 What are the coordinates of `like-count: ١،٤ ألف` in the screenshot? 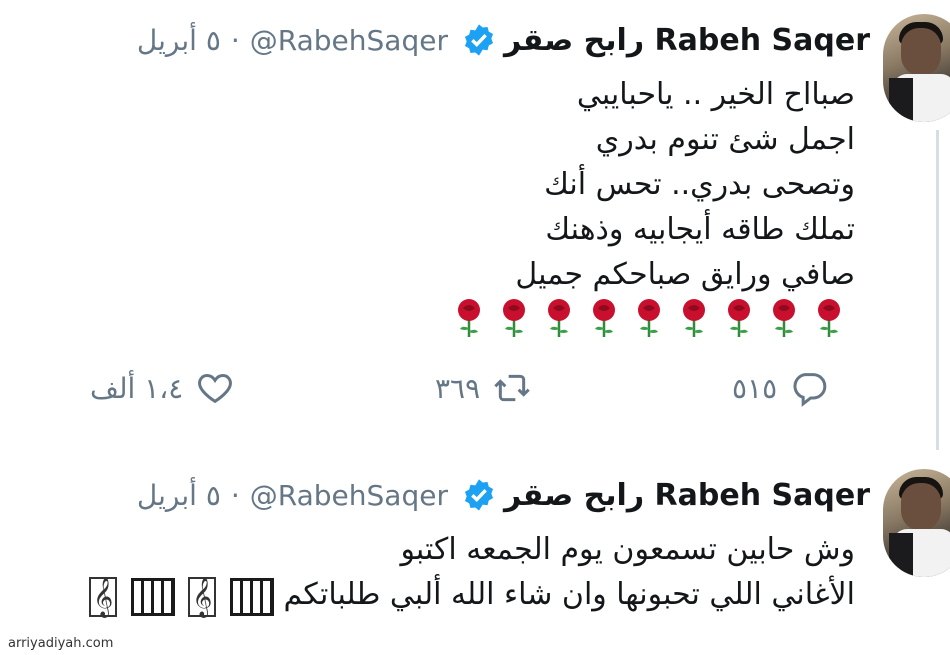 It's located at (137, 388).